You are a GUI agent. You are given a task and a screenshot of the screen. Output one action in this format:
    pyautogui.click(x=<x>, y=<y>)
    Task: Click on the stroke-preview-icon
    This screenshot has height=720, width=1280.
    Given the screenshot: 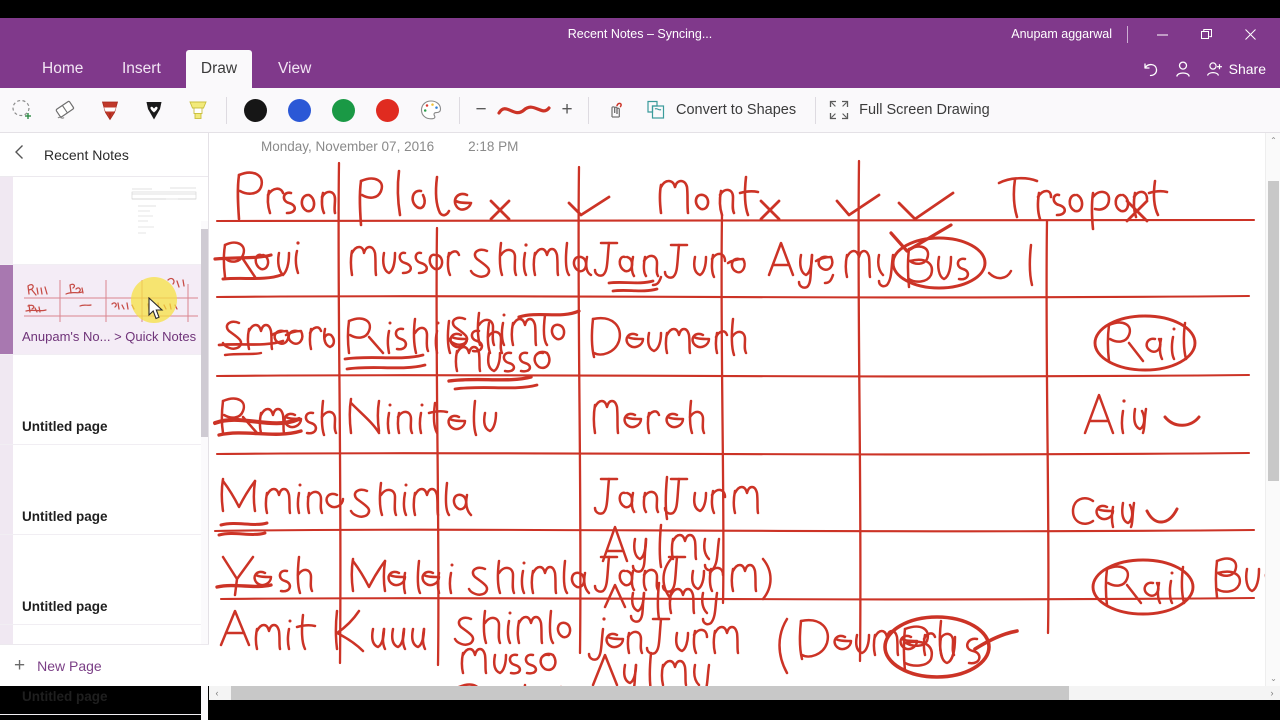 What is the action you would take?
    pyautogui.click(x=524, y=110)
    